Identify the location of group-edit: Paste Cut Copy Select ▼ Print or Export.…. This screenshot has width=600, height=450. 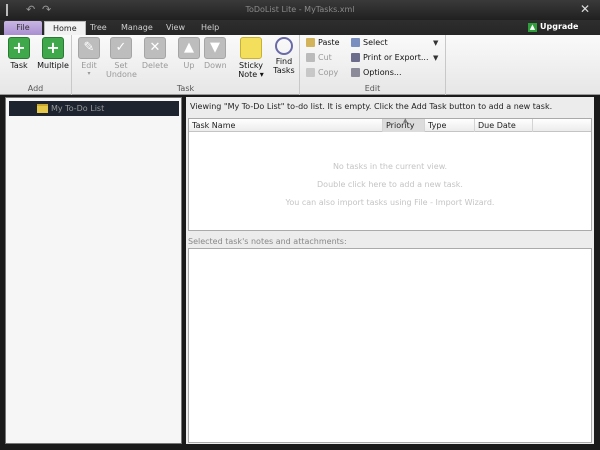
(373, 65).